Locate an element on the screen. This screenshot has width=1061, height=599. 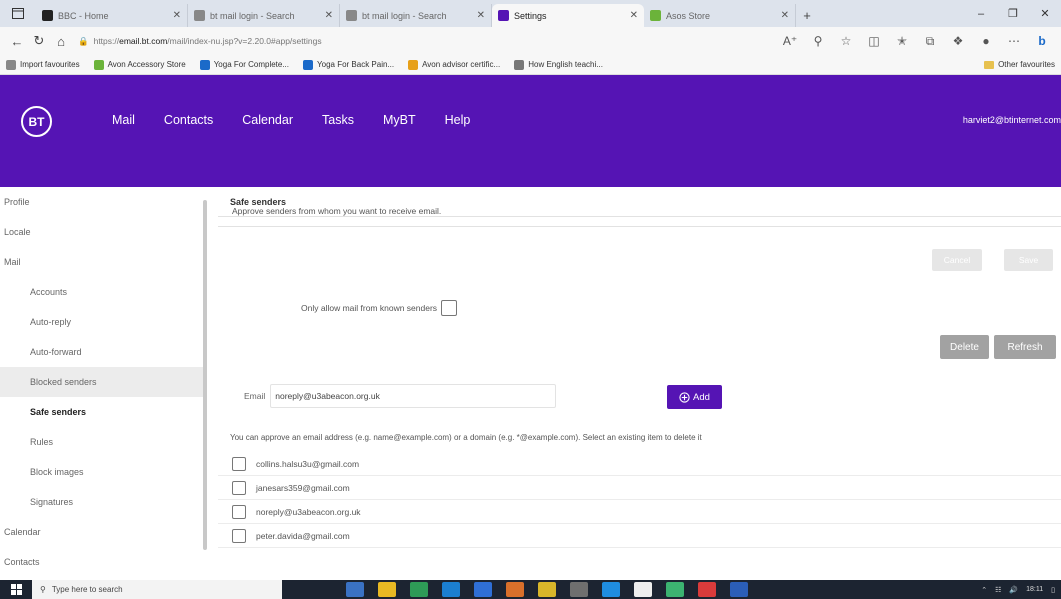
taskbar-search: ⚲ Type here to search is located at coordinates (157, 589).